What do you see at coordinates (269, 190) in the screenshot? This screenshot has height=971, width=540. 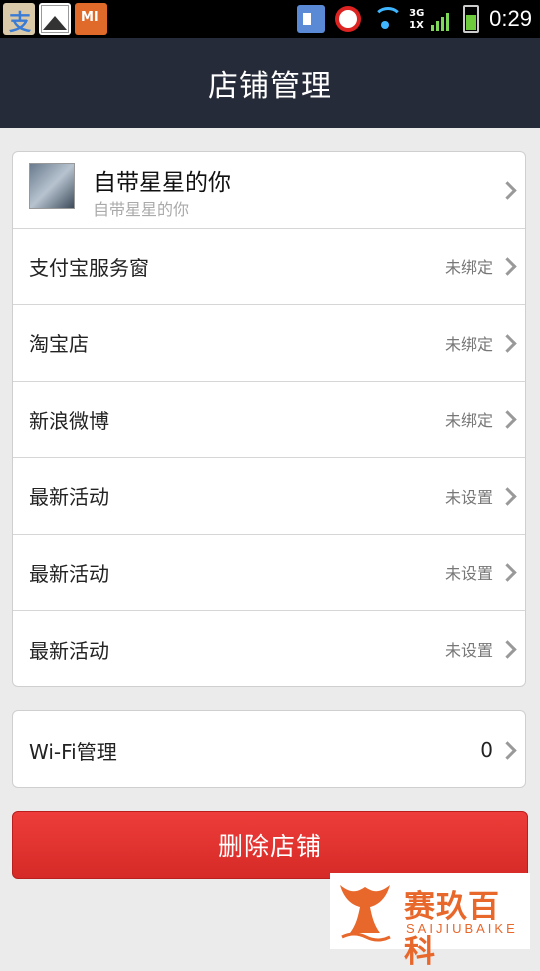 I see `store-profile-row: 自带星星的你 自带星星的你` at bounding box center [269, 190].